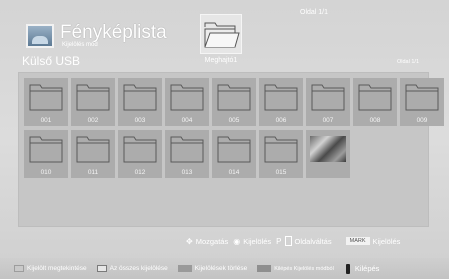 The width and height of the screenshot is (449, 279). I want to click on folder-label: 005, so click(234, 120).